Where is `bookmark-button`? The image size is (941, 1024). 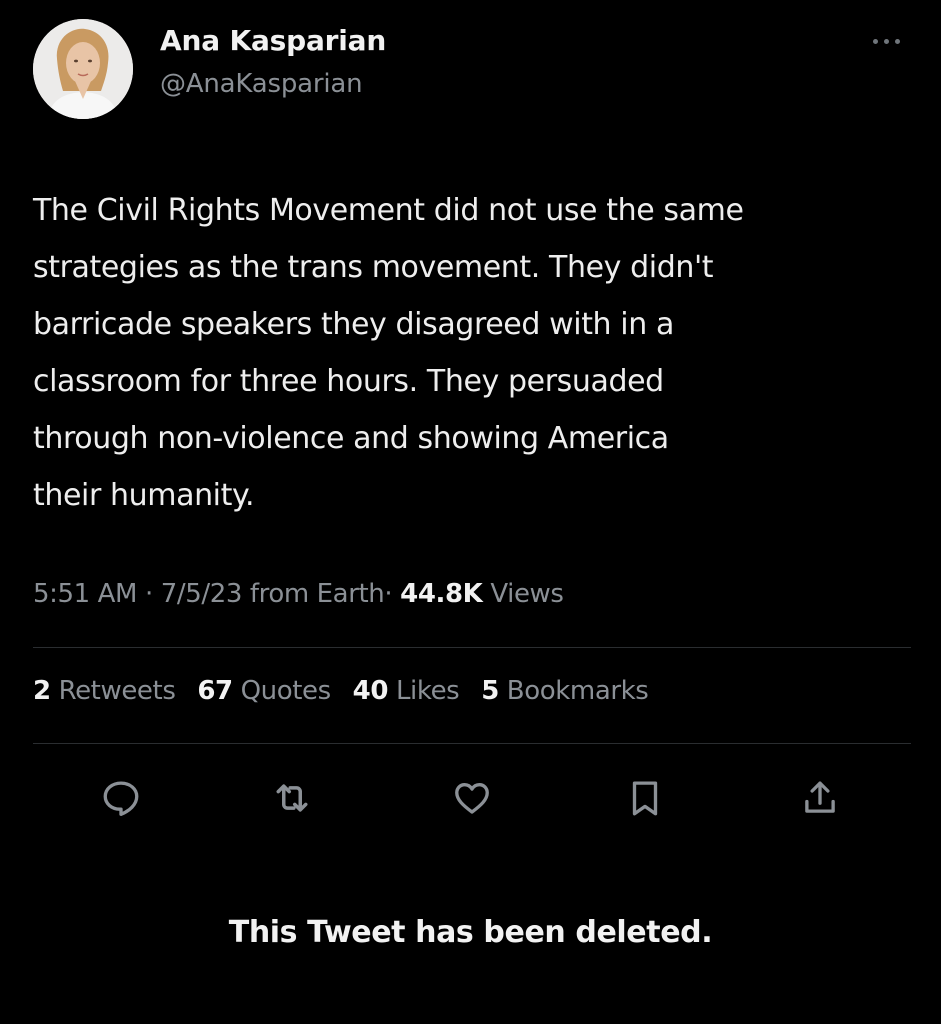 bookmark-button is located at coordinates (645, 798).